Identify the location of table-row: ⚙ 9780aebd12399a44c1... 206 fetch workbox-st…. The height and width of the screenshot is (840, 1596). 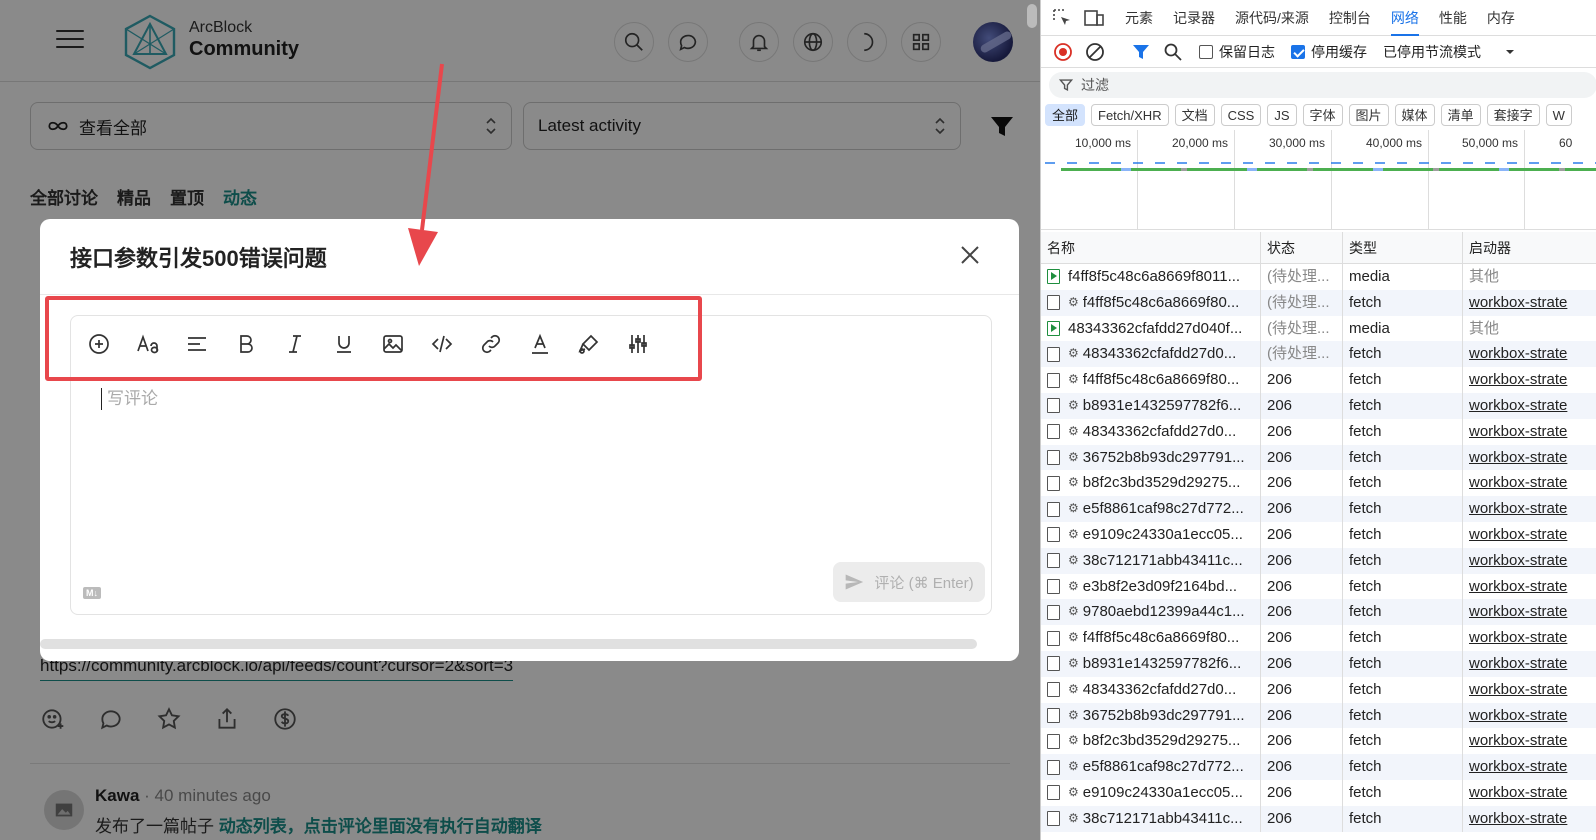
(1318, 612).